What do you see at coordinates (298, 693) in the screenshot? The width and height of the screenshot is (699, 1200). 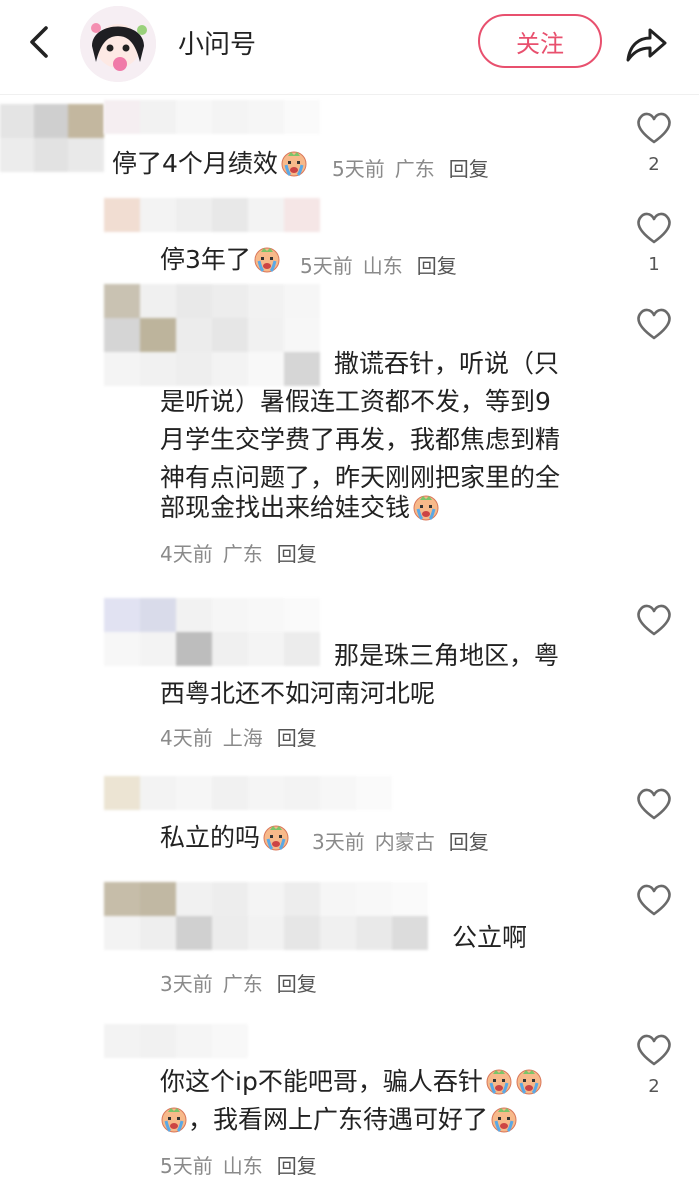 I see `comment-text-line: 西粤北还不如河南河北呢` at bounding box center [298, 693].